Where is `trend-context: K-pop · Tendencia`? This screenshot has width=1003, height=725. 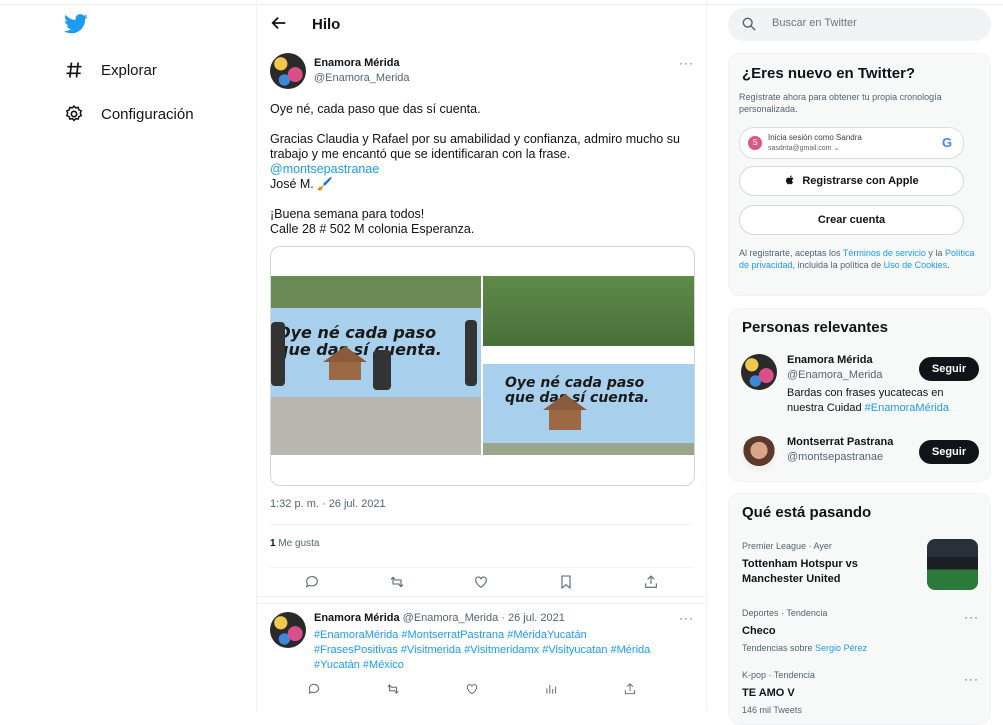 trend-context: K-pop · Tendencia is located at coordinates (778, 675).